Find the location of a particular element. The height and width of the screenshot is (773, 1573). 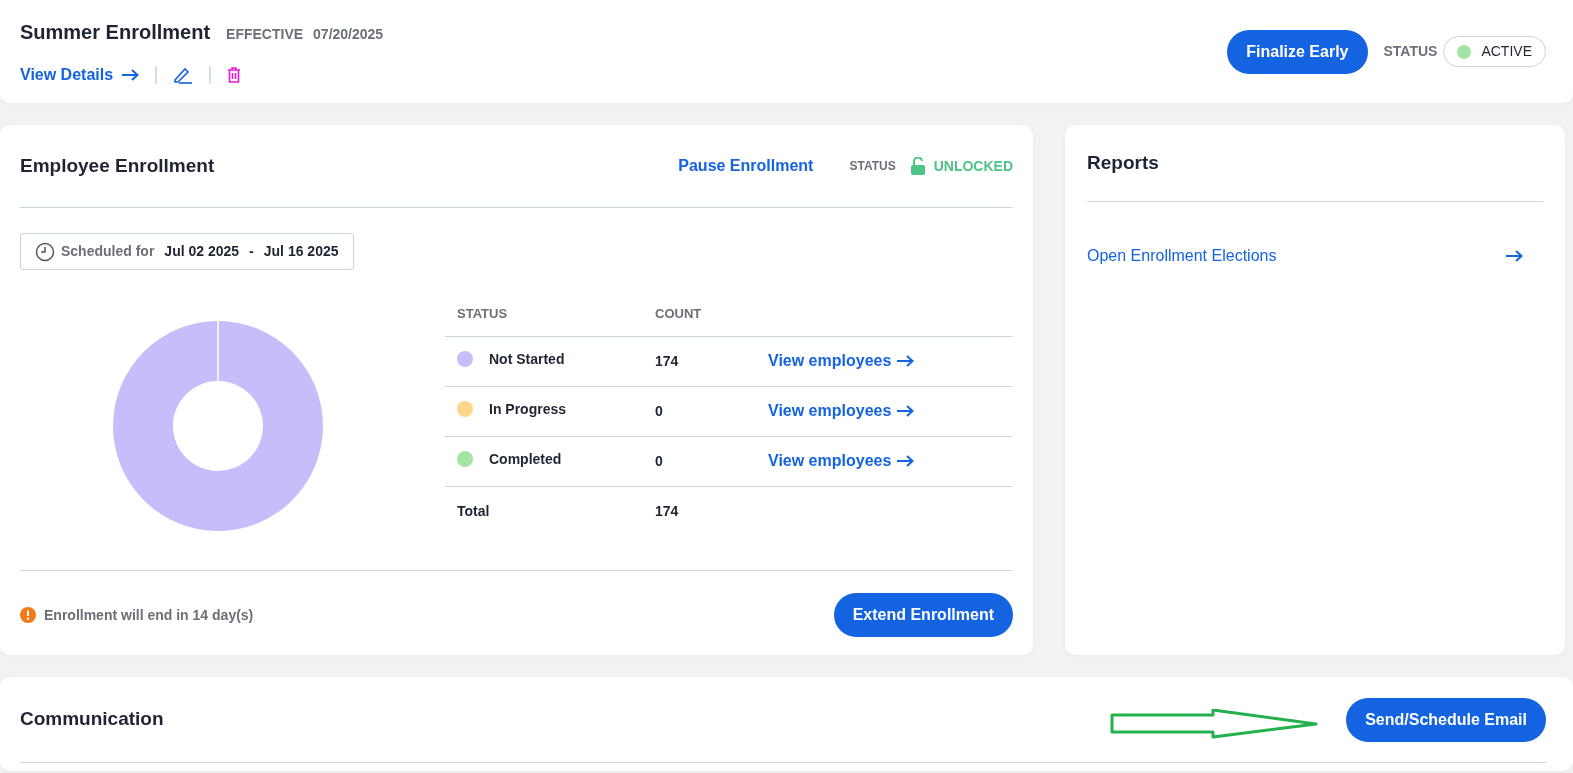

trash-icon is located at coordinates (234, 74).